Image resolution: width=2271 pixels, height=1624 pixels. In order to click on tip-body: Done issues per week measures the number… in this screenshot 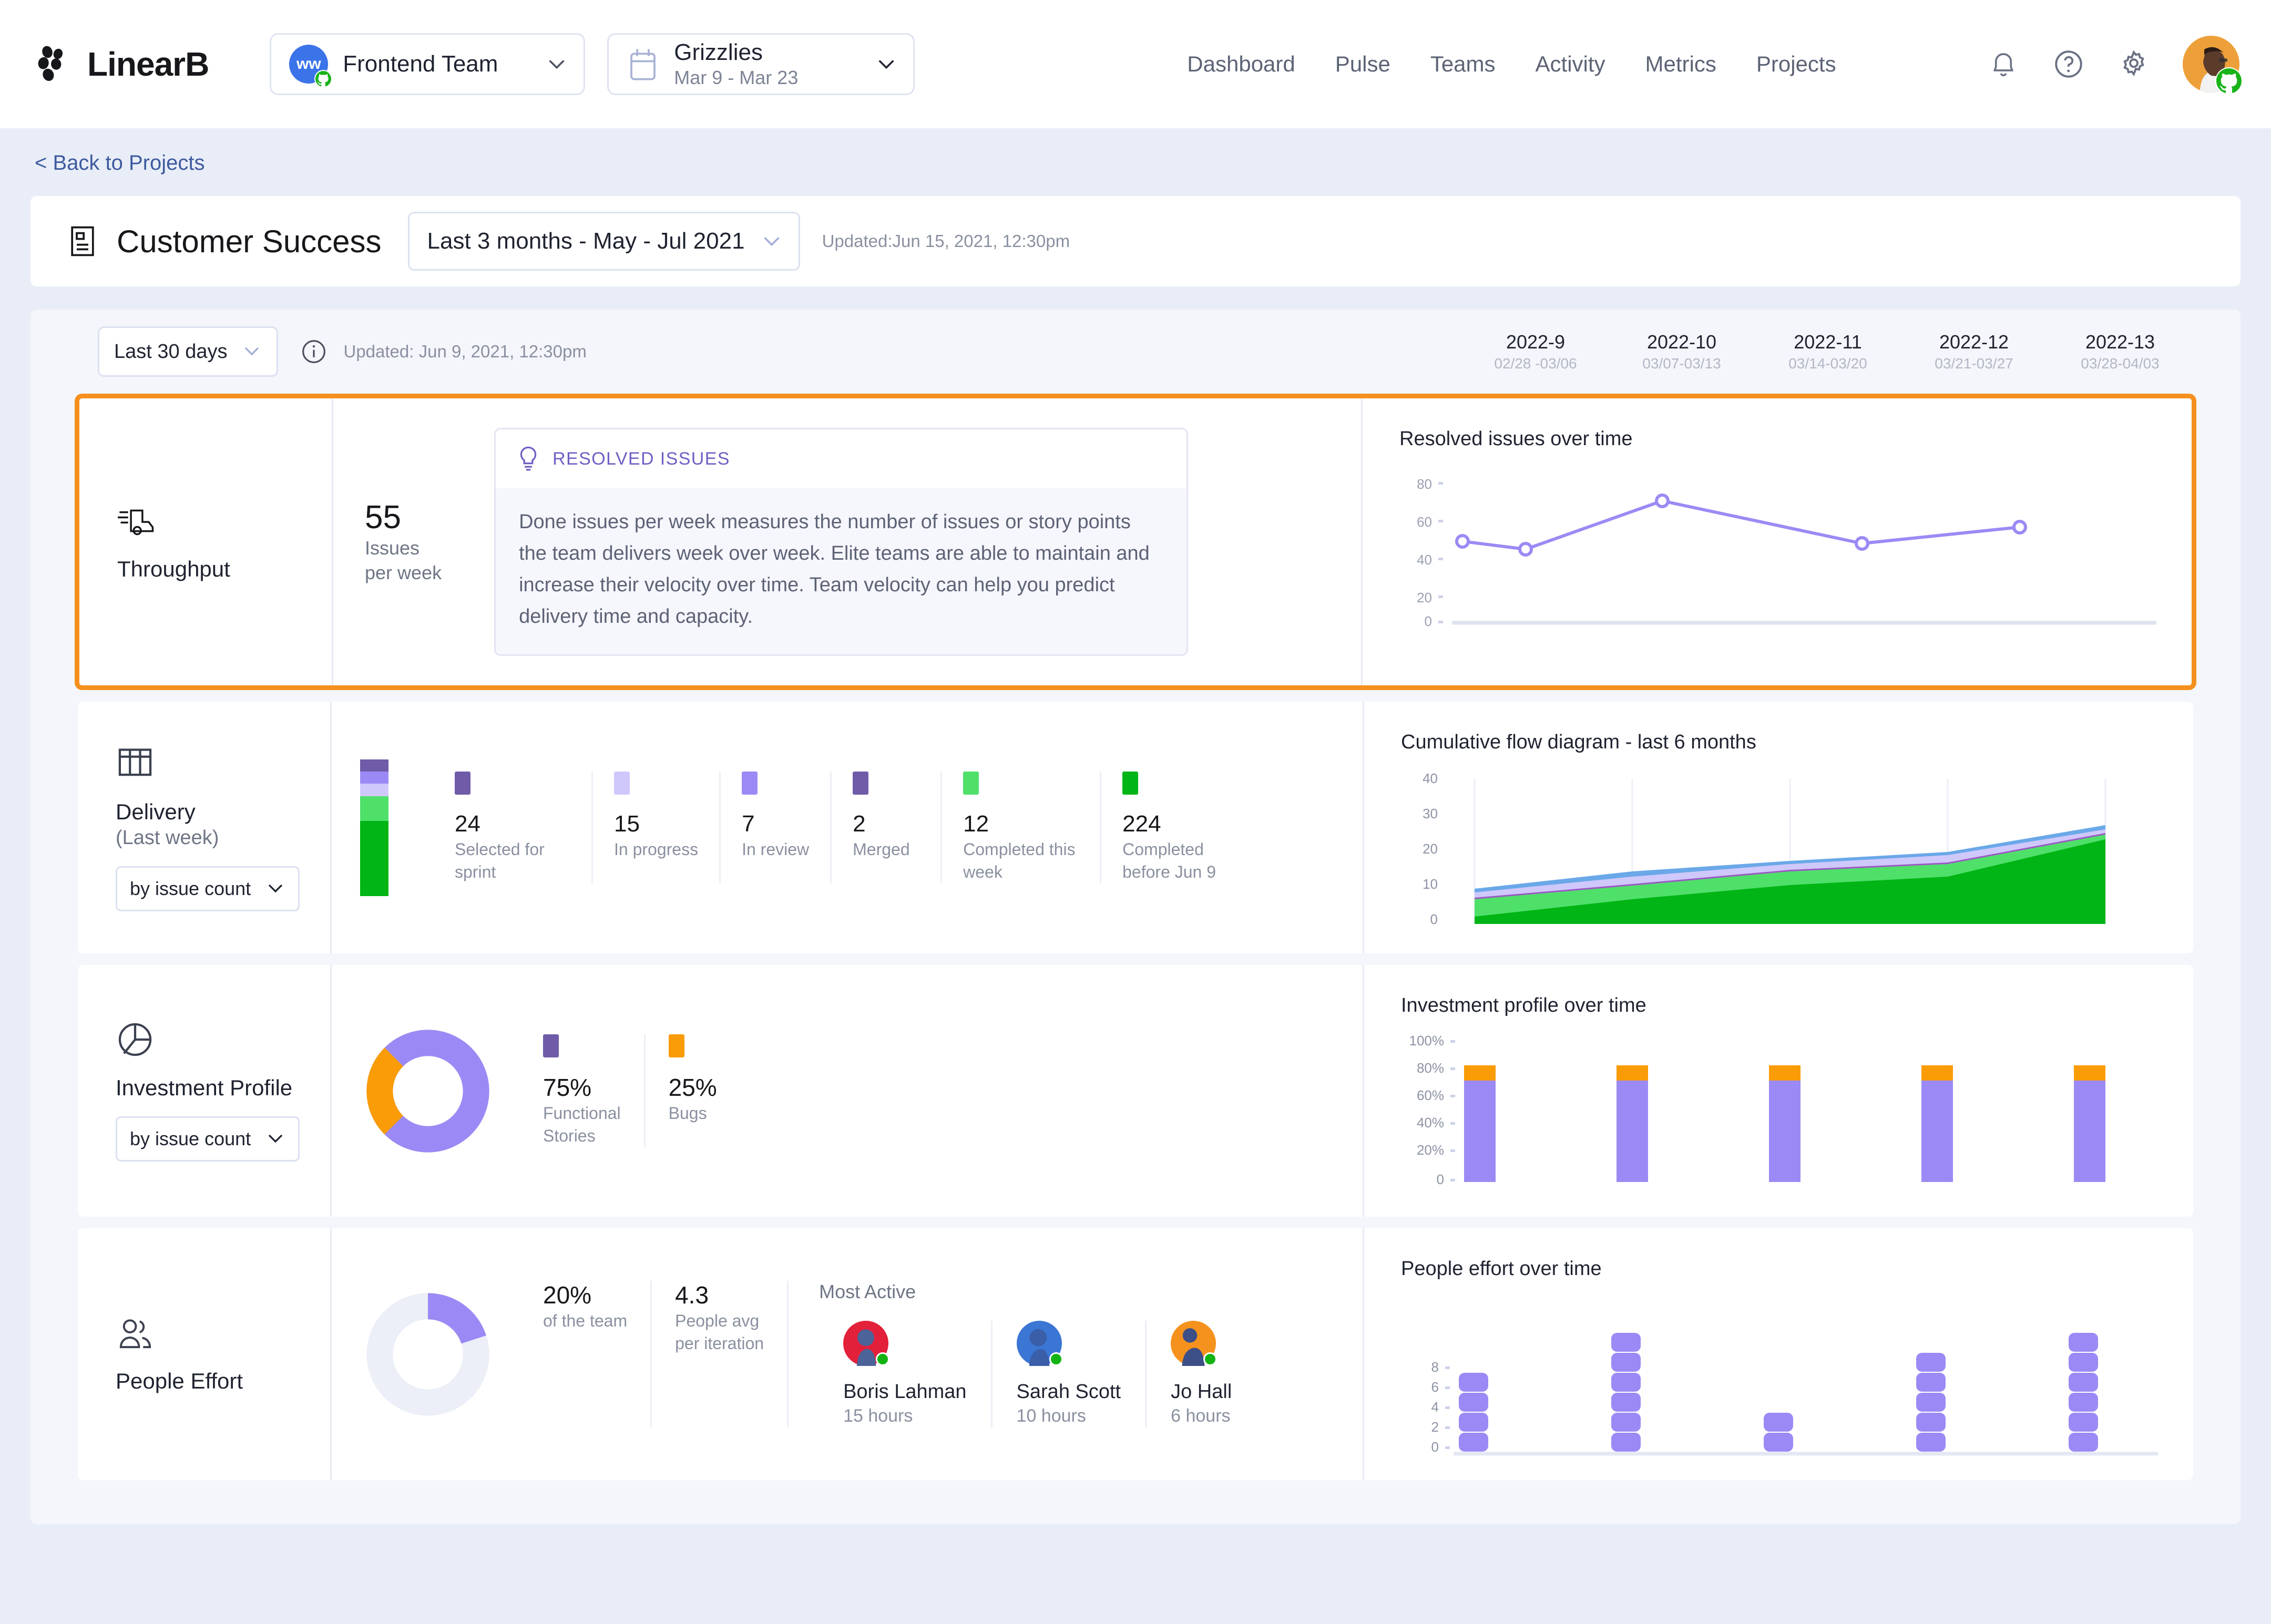, I will do `click(834, 569)`.